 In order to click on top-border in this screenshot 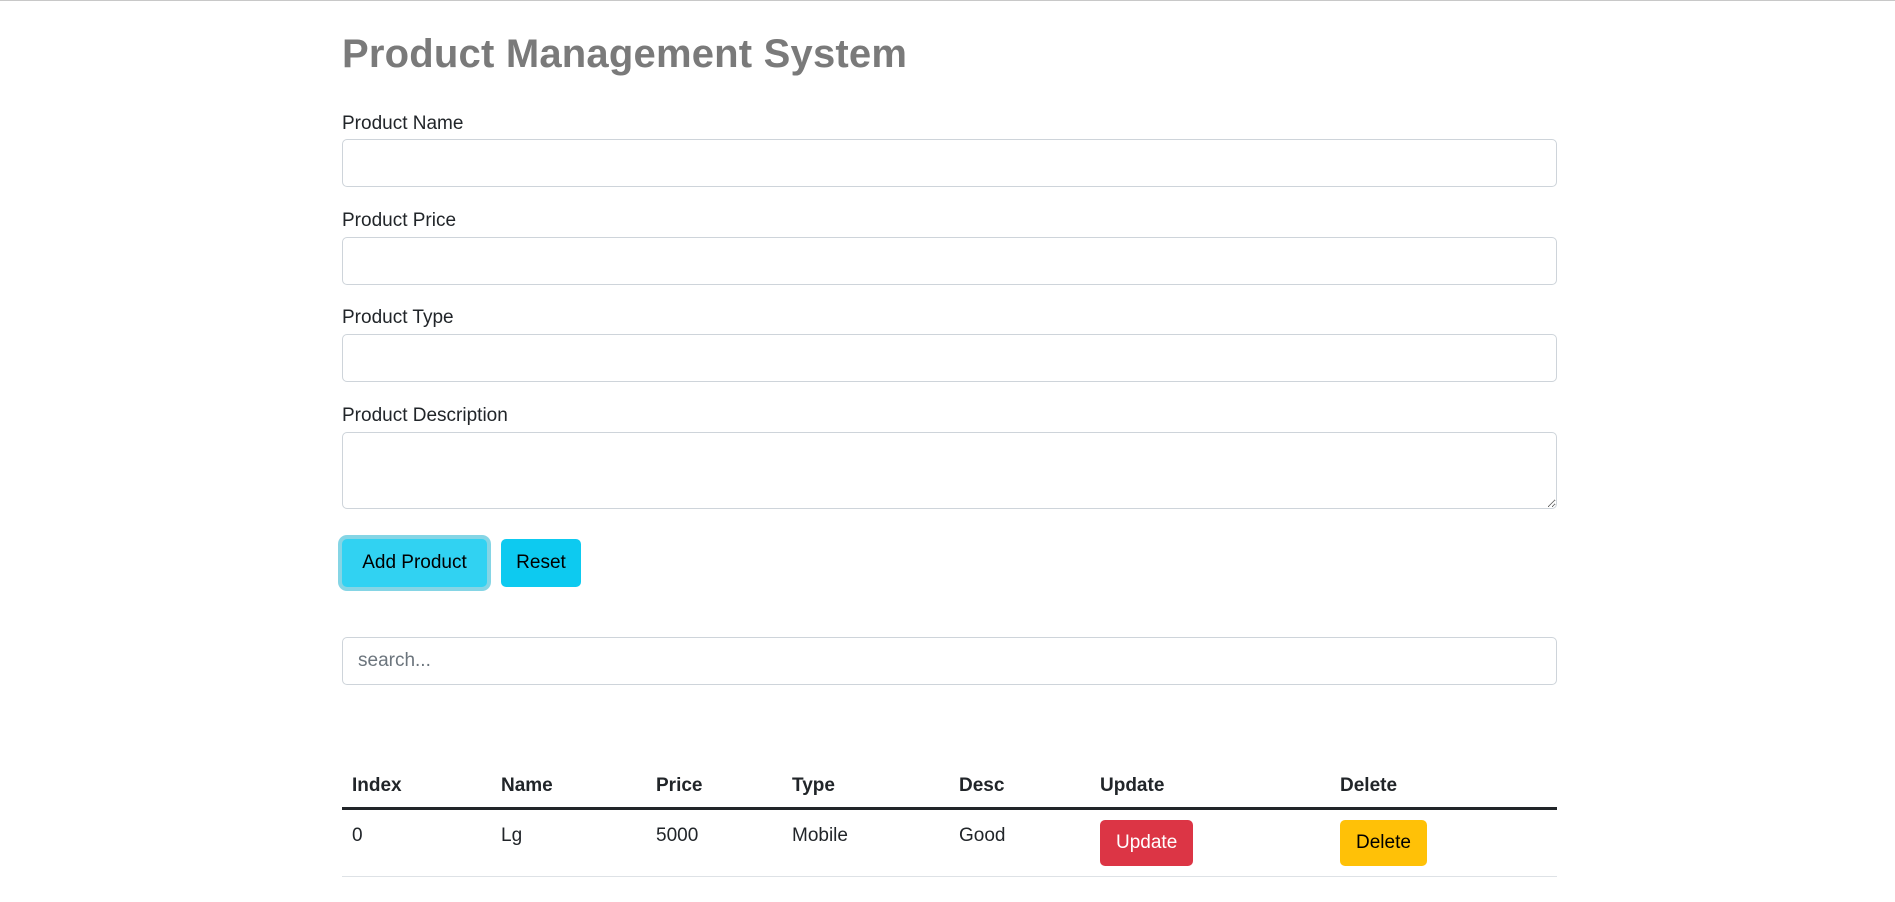, I will do `click(947, 0)`.